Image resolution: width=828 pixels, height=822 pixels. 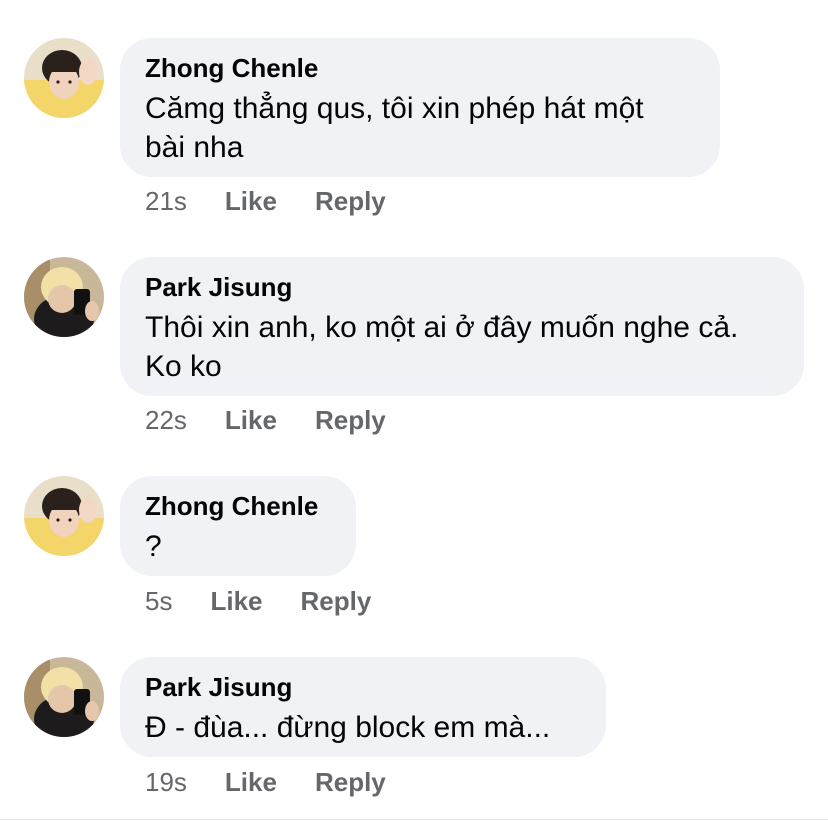 I want to click on comment-timestamp: 19s, so click(x=166, y=782).